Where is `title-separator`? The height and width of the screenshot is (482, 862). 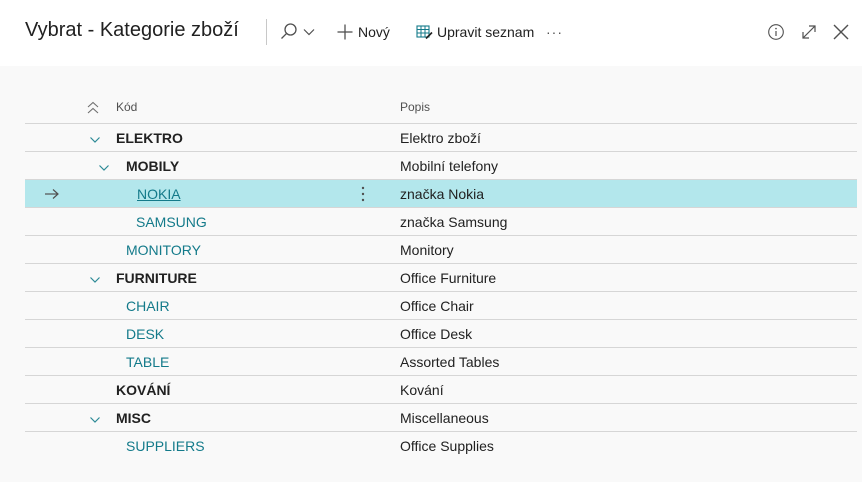 title-separator is located at coordinates (266, 32).